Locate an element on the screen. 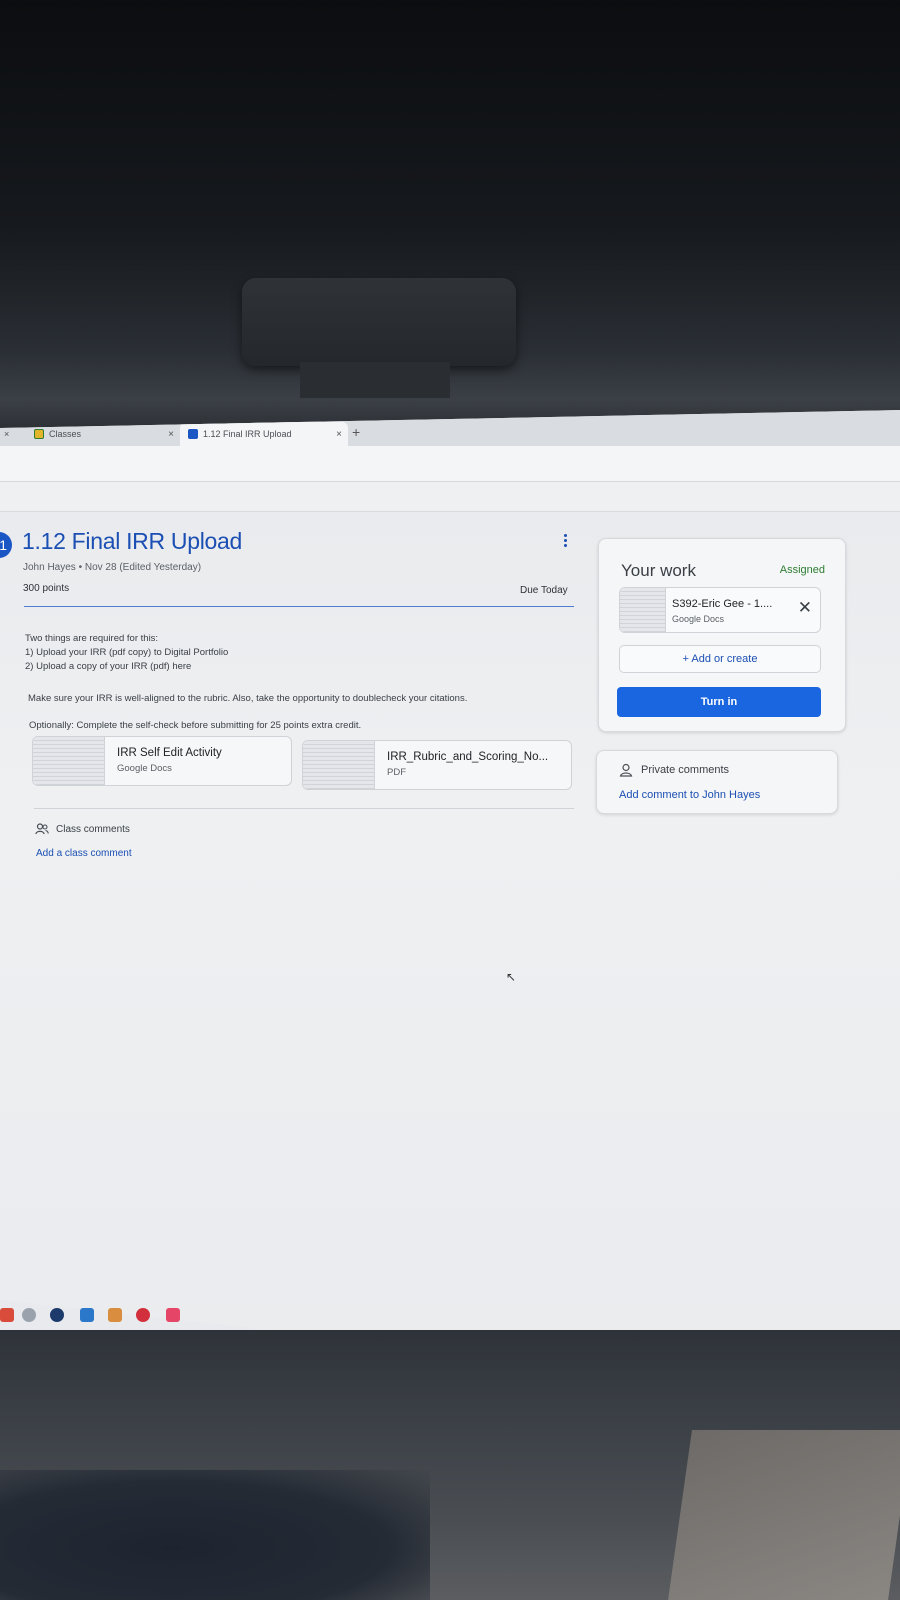 This screenshot has height=1600, width=900. folder-icon is located at coordinates (115, 1315).